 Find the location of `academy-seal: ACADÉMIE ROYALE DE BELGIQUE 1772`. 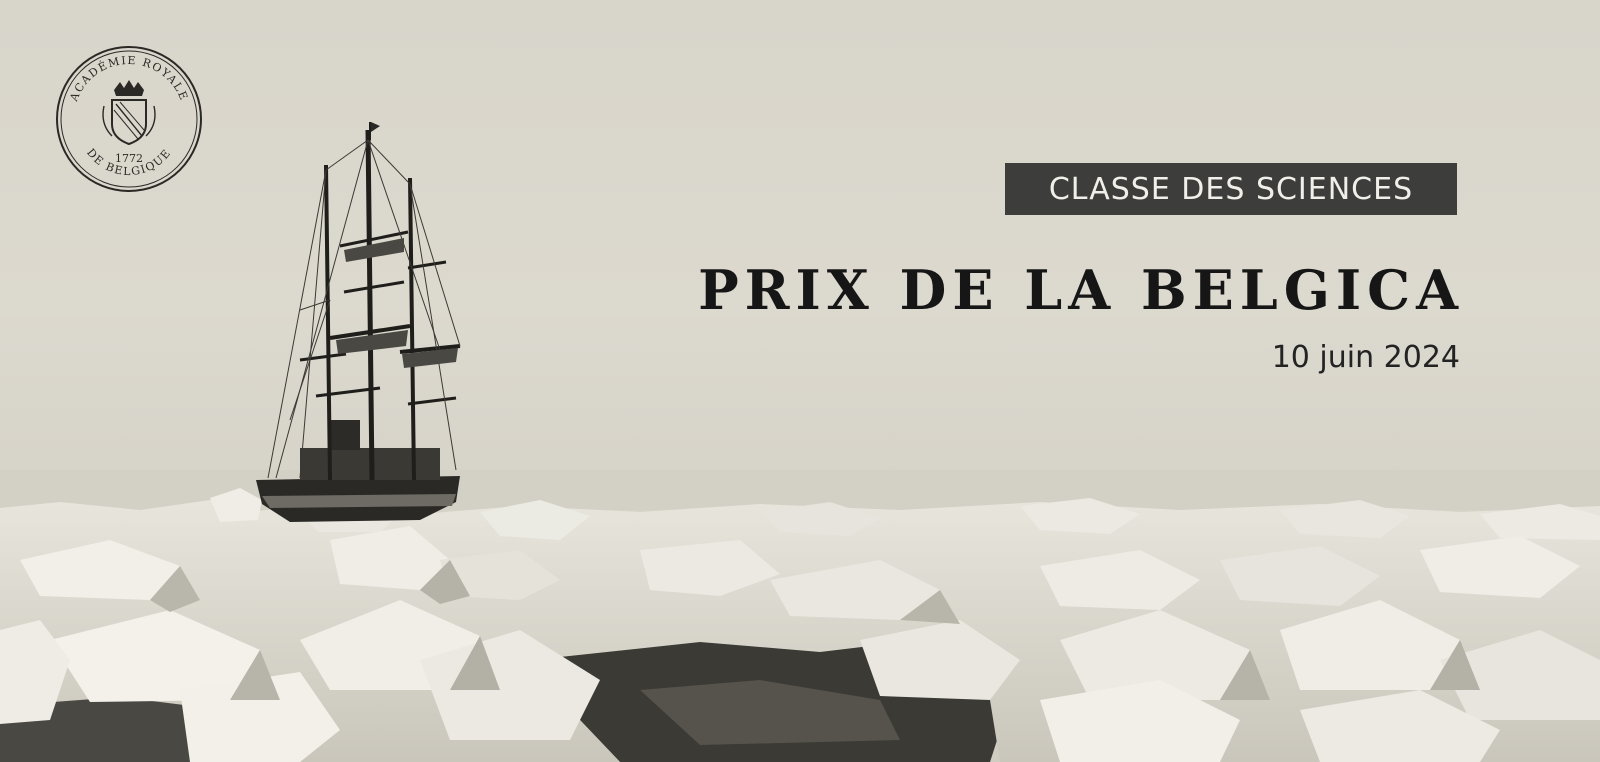

academy-seal: ACADÉMIE ROYALE DE BELGIQUE 1772 is located at coordinates (129, 119).